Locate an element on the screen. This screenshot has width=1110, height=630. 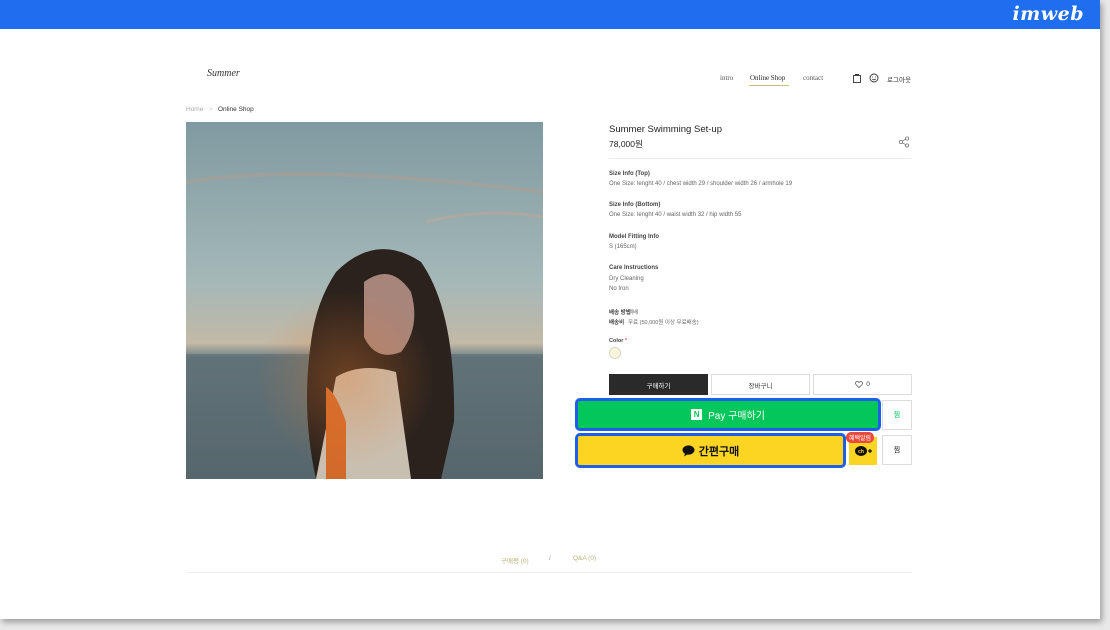
kakao-quick-buy-button: 간편구매 is located at coordinates (710, 450).